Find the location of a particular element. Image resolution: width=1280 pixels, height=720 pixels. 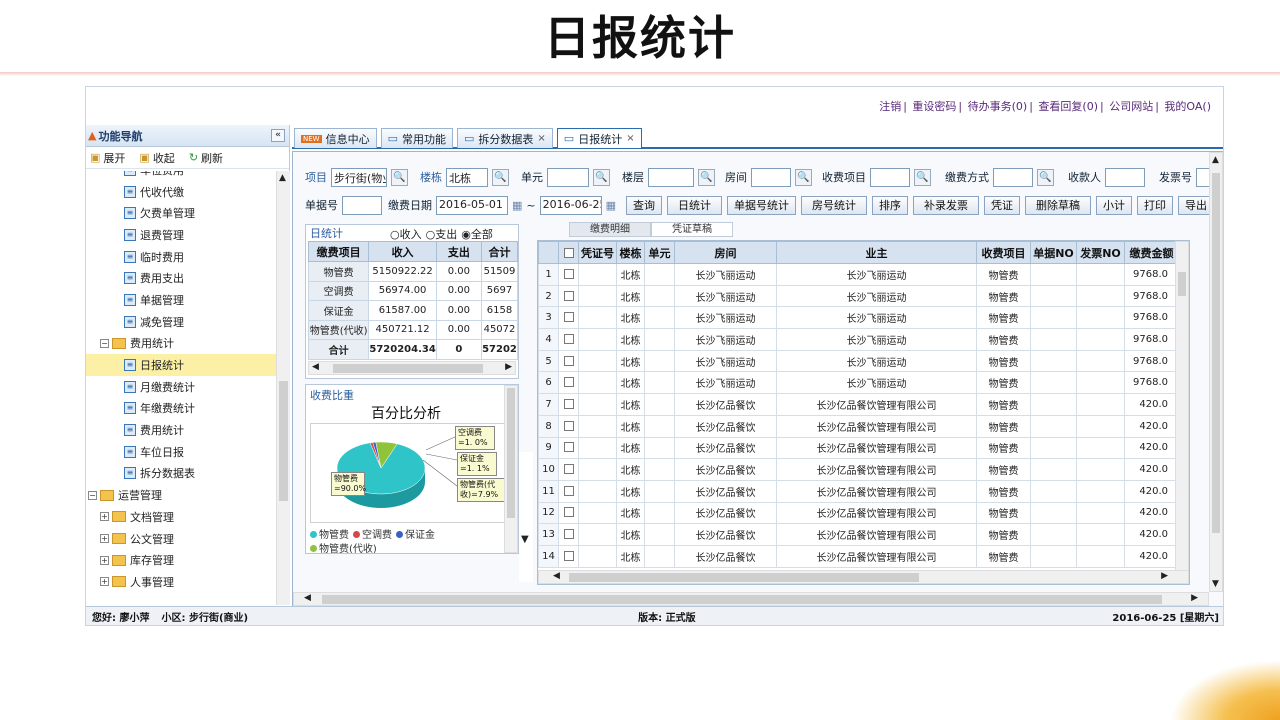

table-row: 10 北栋 长沙亿品餐饮 长沙亿品餐饮管理有限公司 物管费 420.0 is located at coordinates (858, 469).